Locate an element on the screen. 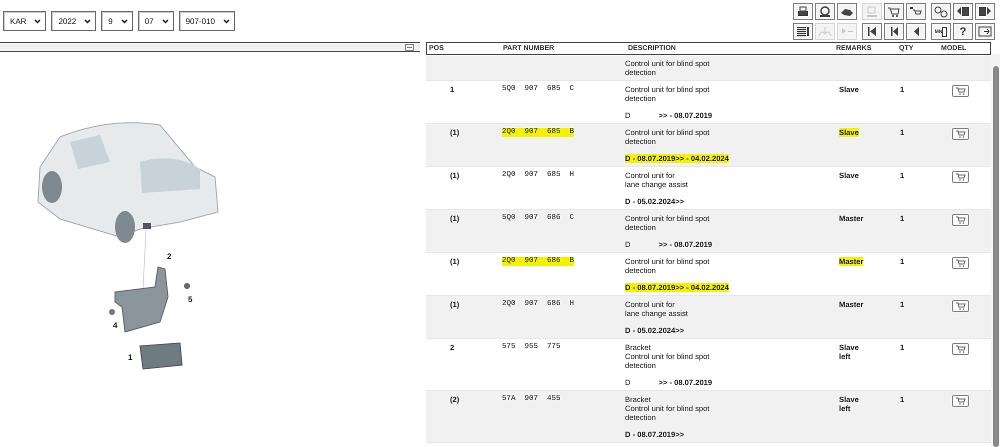  dropdown: 07 is located at coordinates (156, 21).